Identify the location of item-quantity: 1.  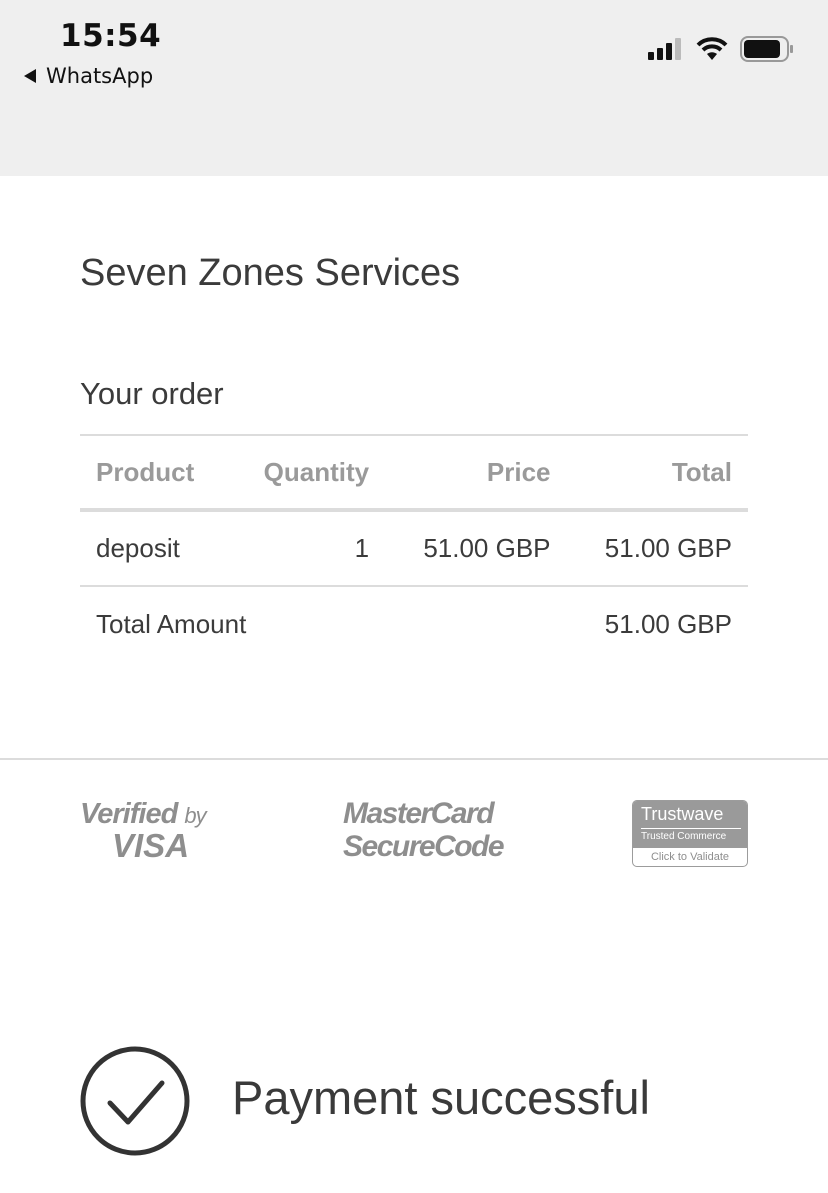
(307, 548).